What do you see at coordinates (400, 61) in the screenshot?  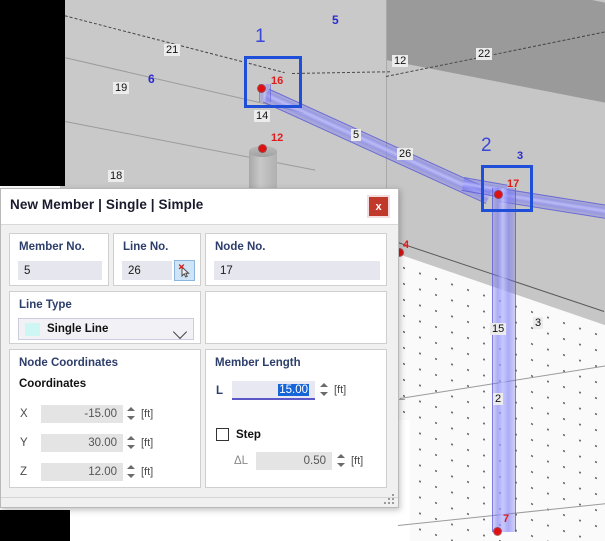 I see `member-label-12-top: 12` at bounding box center [400, 61].